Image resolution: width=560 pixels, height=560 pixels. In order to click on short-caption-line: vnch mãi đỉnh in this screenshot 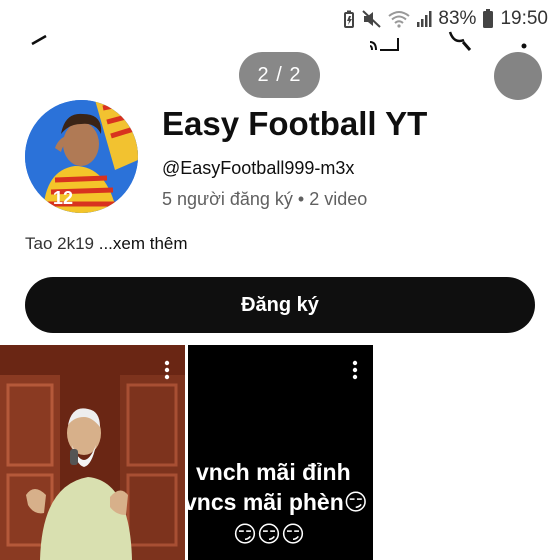, I will do `click(273, 472)`.